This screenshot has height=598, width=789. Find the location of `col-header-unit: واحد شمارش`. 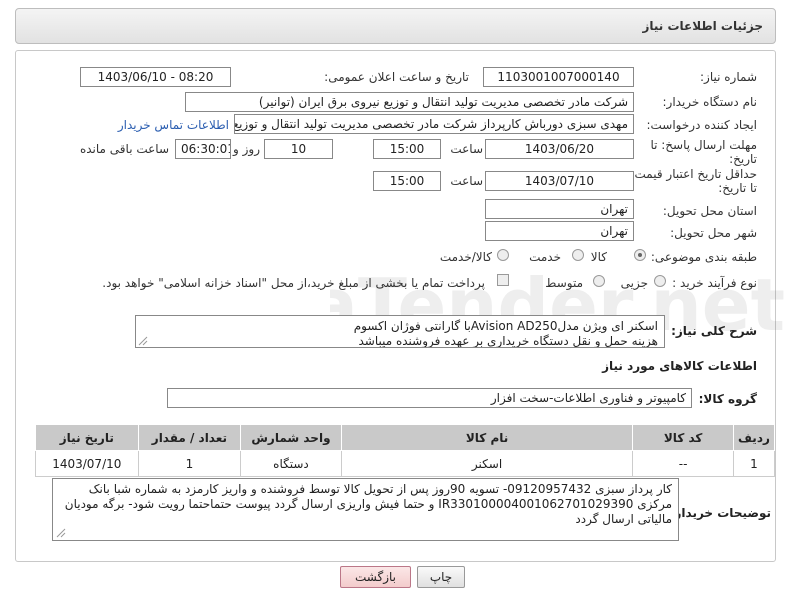

col-header-unit: واحد شمارش is located at coordinates (291, 437).